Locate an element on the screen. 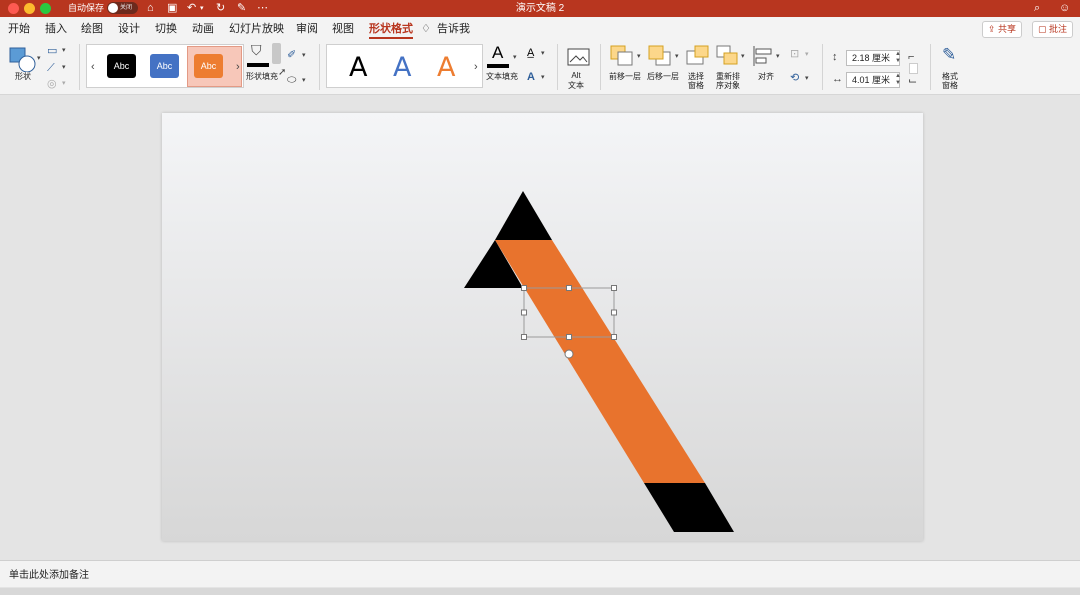 The height and width of the screenshot is (595, 1080). wordart-style-orange: A is located at coordinates (446, 68).